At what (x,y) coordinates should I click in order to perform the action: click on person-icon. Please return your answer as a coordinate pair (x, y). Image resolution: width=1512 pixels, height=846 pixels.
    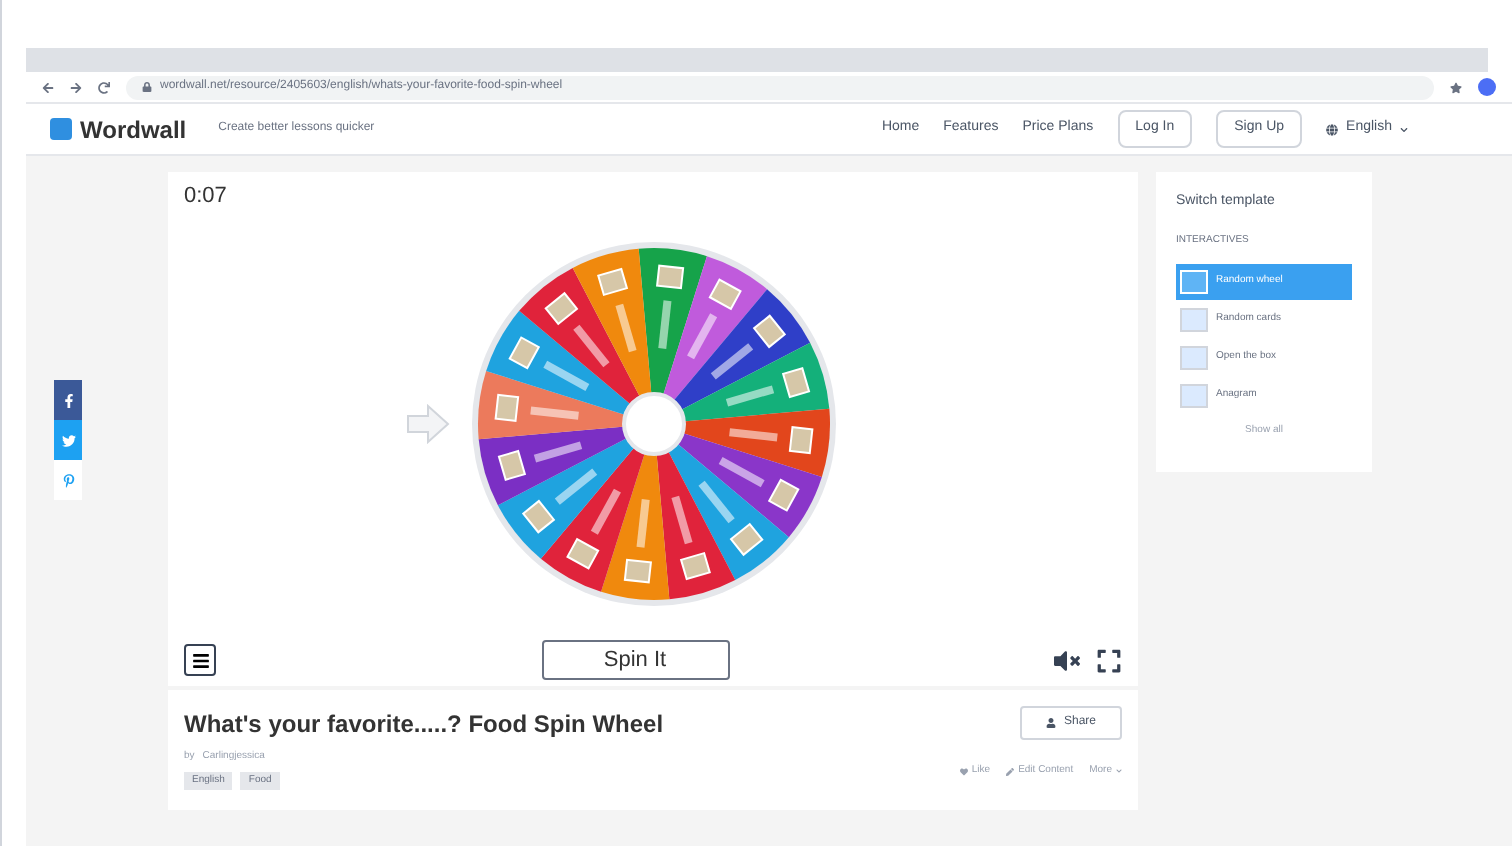
    Looking at the image, I should click on (1050, 723).